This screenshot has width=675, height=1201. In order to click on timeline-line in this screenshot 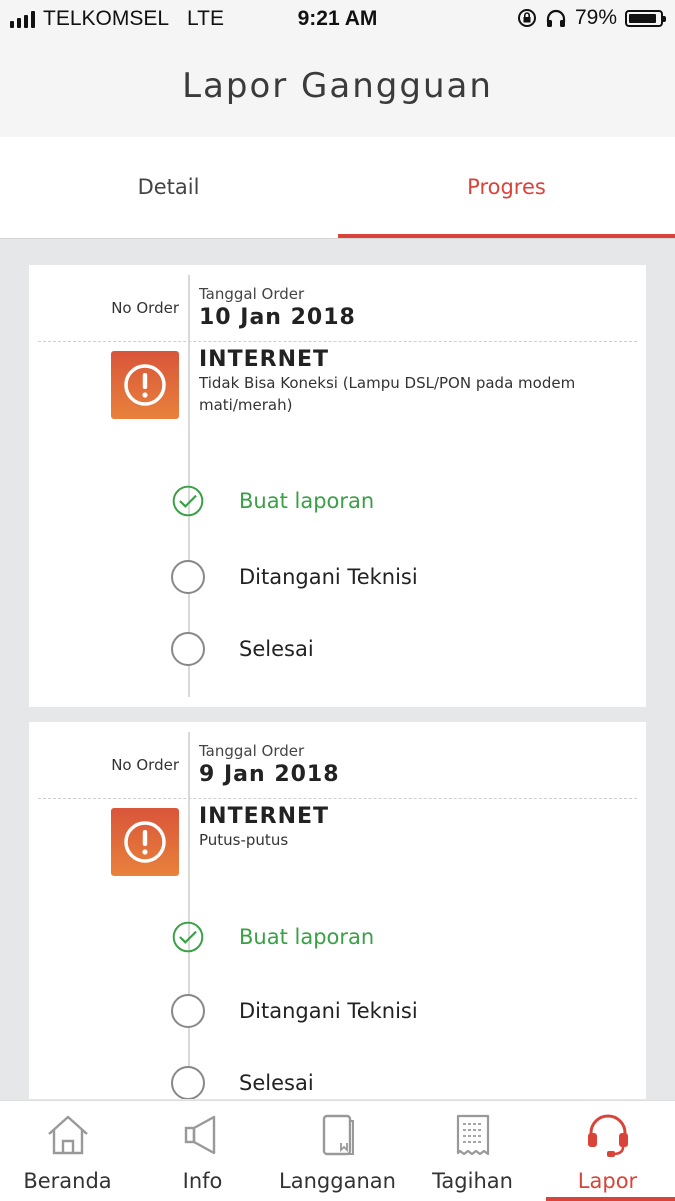, I will do `click(189, 915)`.